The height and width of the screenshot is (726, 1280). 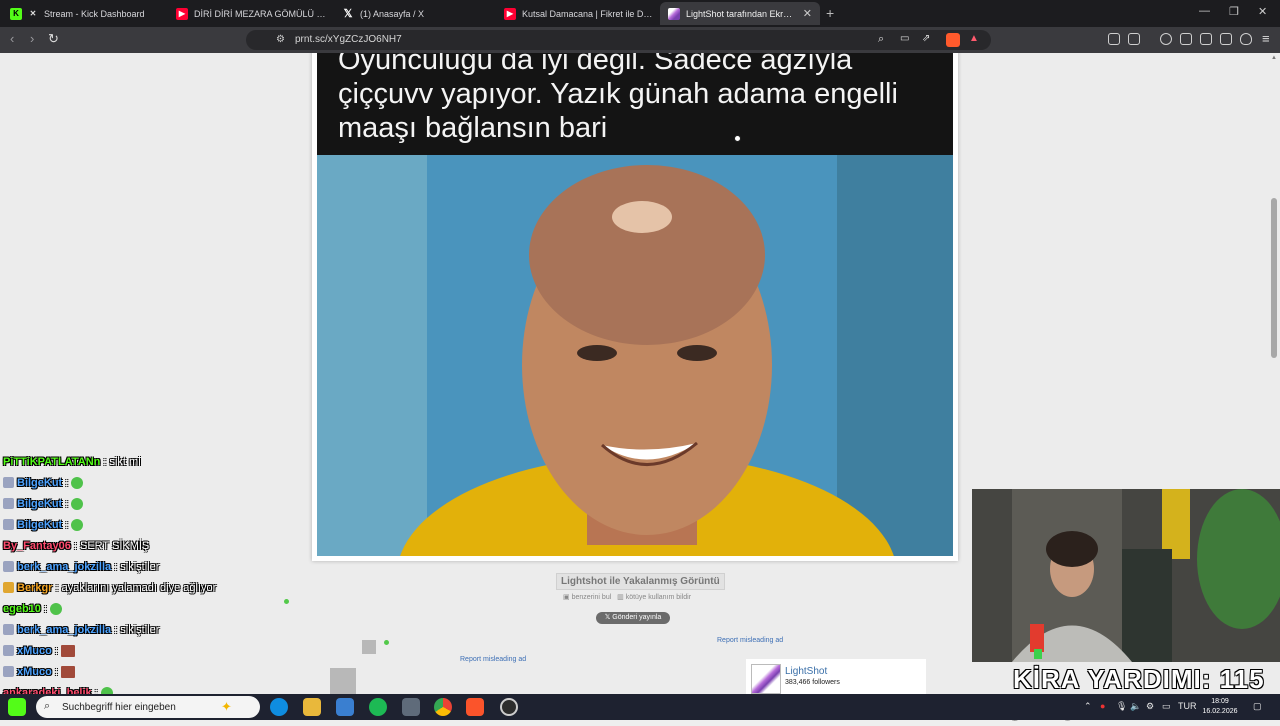 I want to click on sidebar-icon, so click(x=1186, y=39).